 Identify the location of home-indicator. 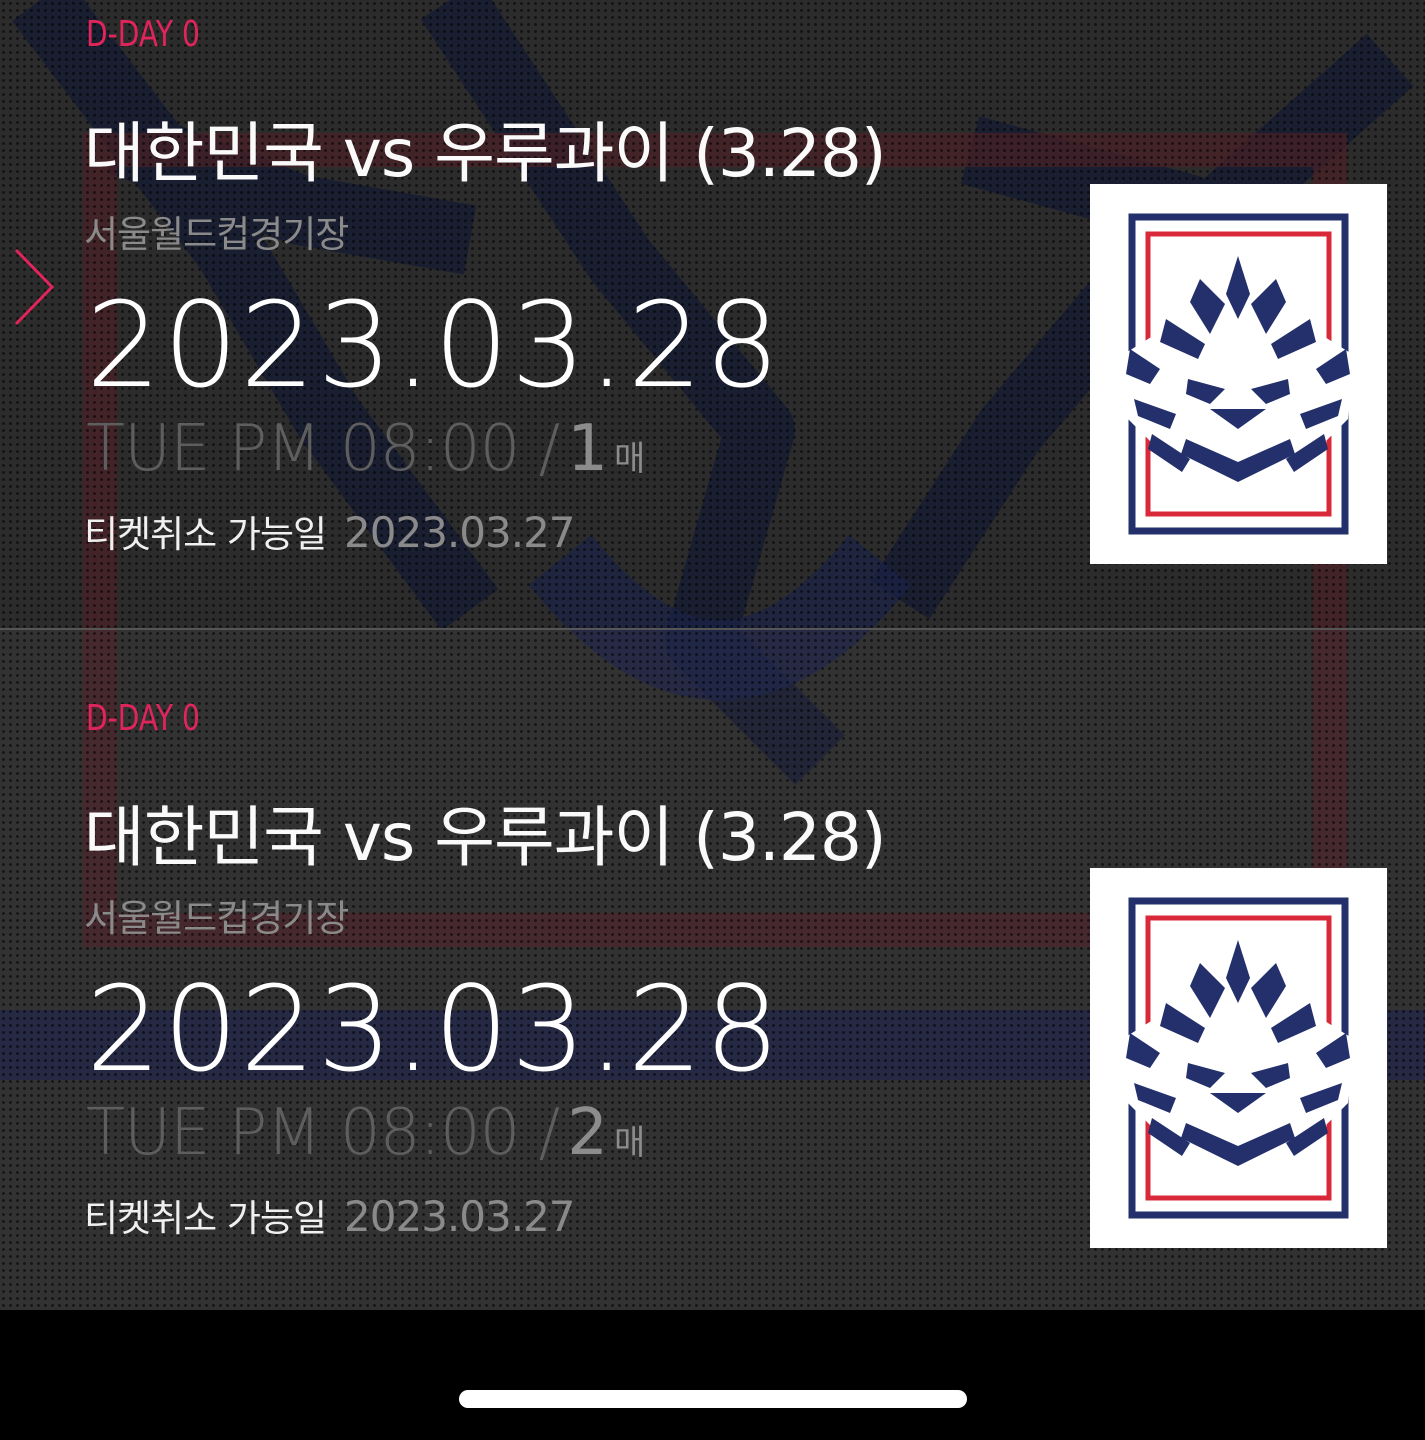
(713, 1399).